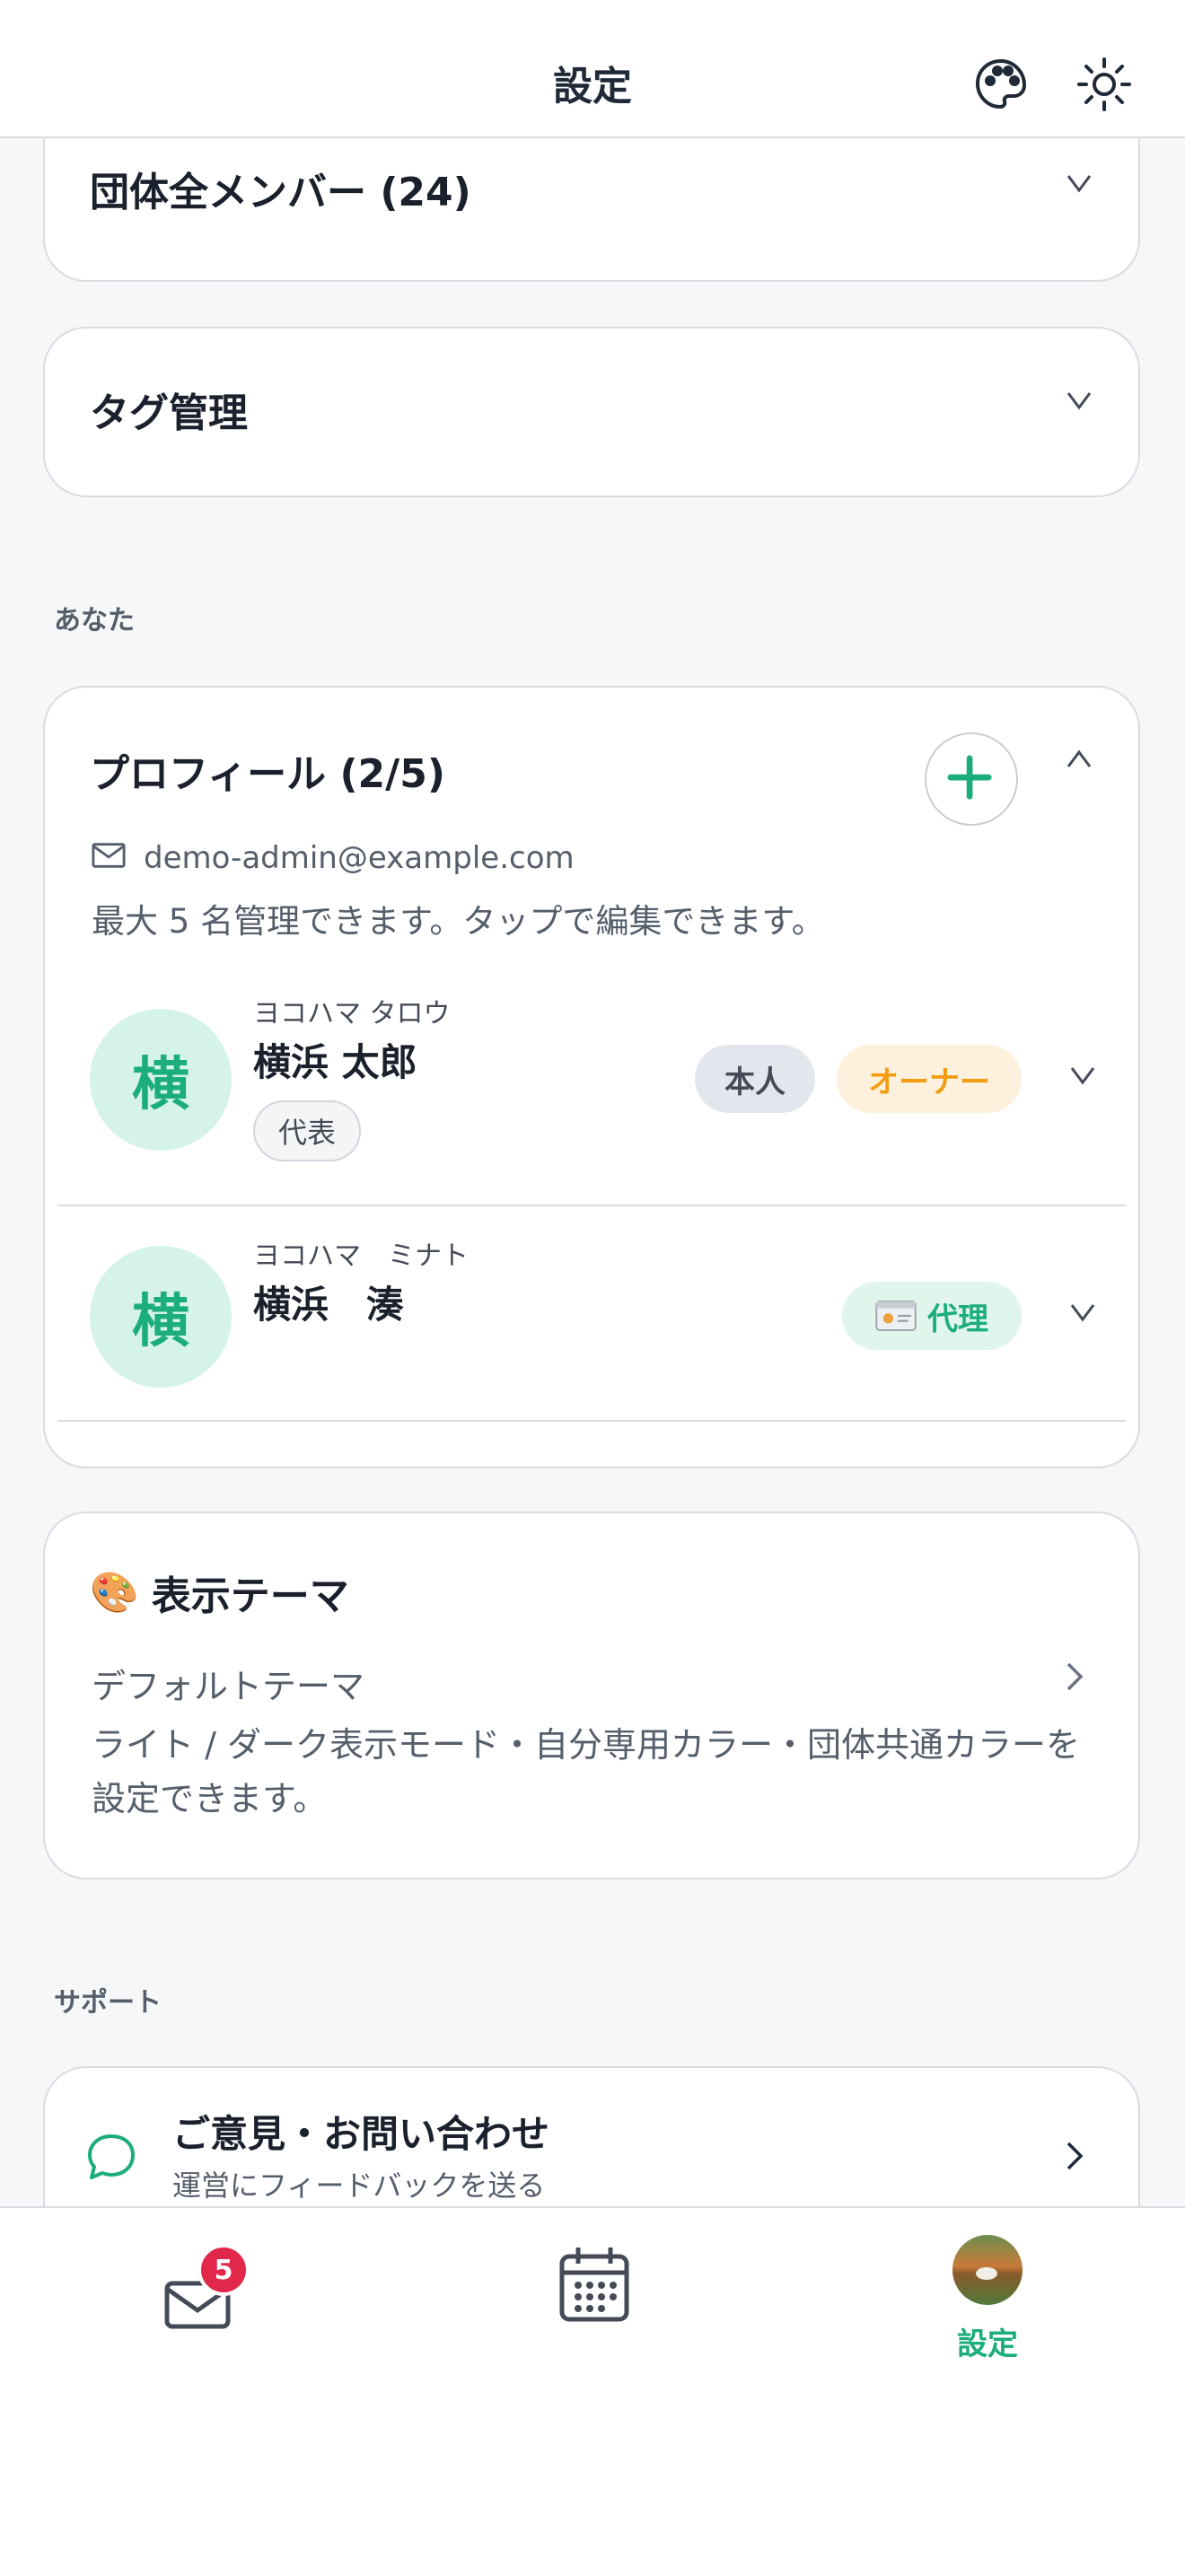 This screenshot has width=1185, height=2576. What do you see at coordinates (94, 620) in the screenshot?
I see `section-label-you: あなた` at bounding box center [94, 620].